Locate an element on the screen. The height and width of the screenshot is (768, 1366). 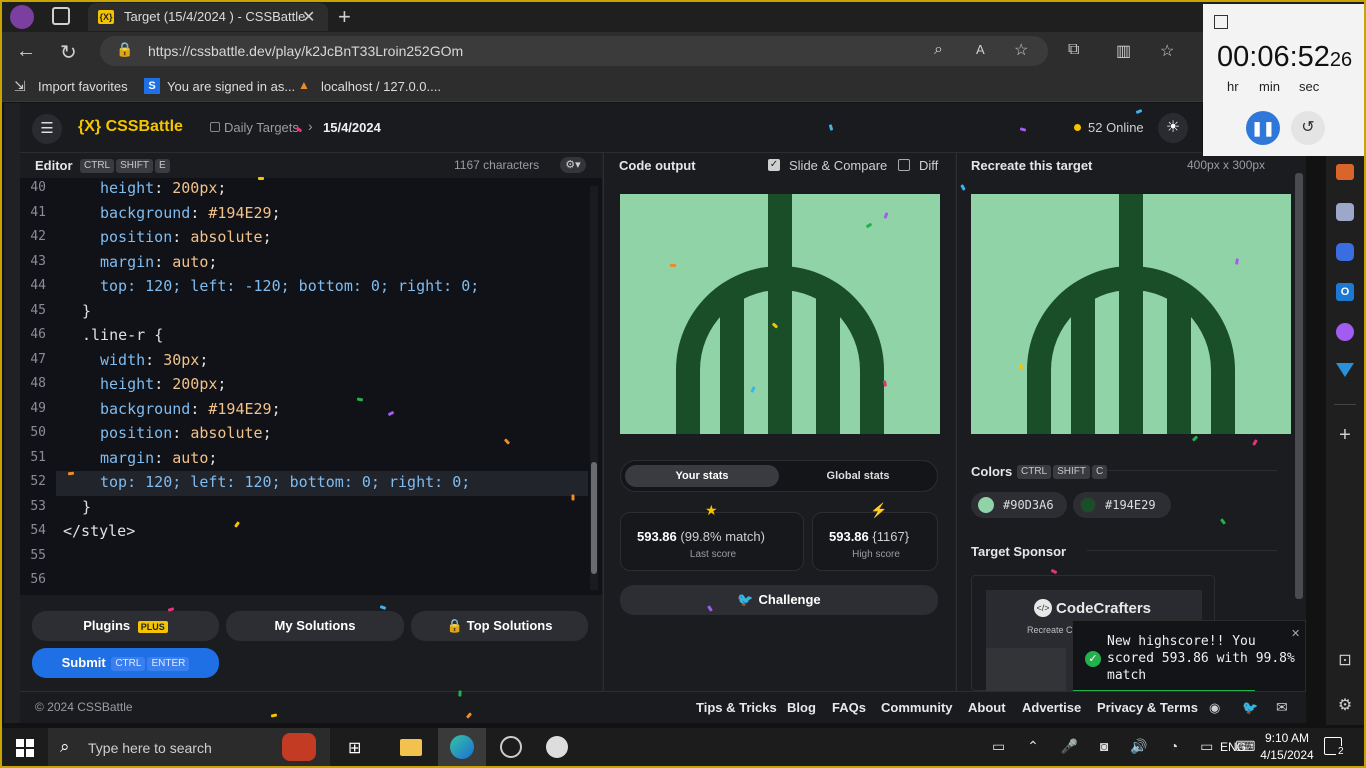
designer-icon is located at coordinates (1345, 332).